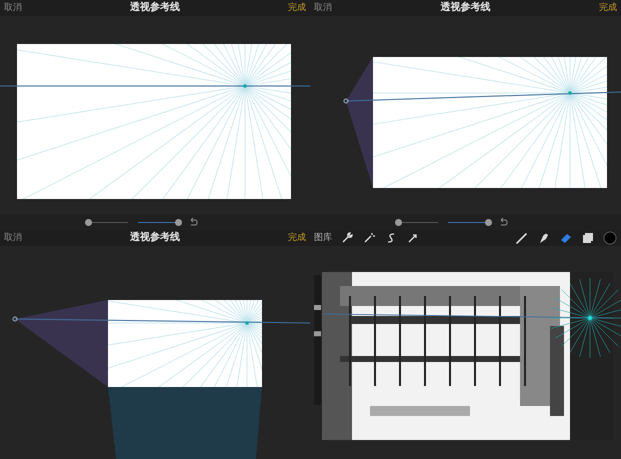 The image size is (621, 459). Describe the element at coordinates (610, 238) in the screenshot. I see `color-icon` at that location.